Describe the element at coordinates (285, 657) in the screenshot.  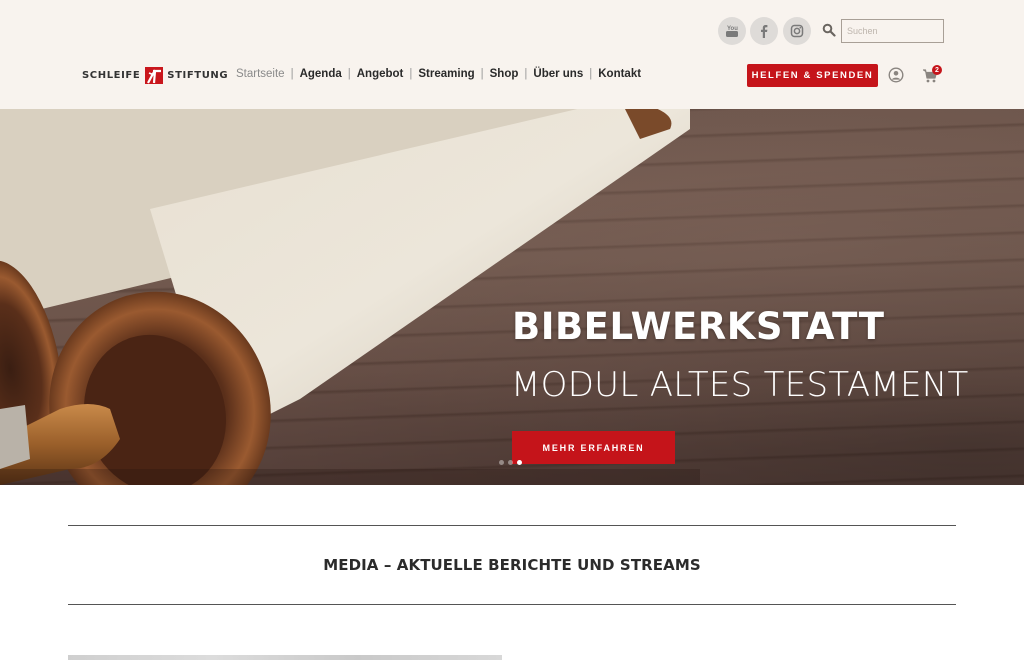
I see `media-thumbnail` at that location.